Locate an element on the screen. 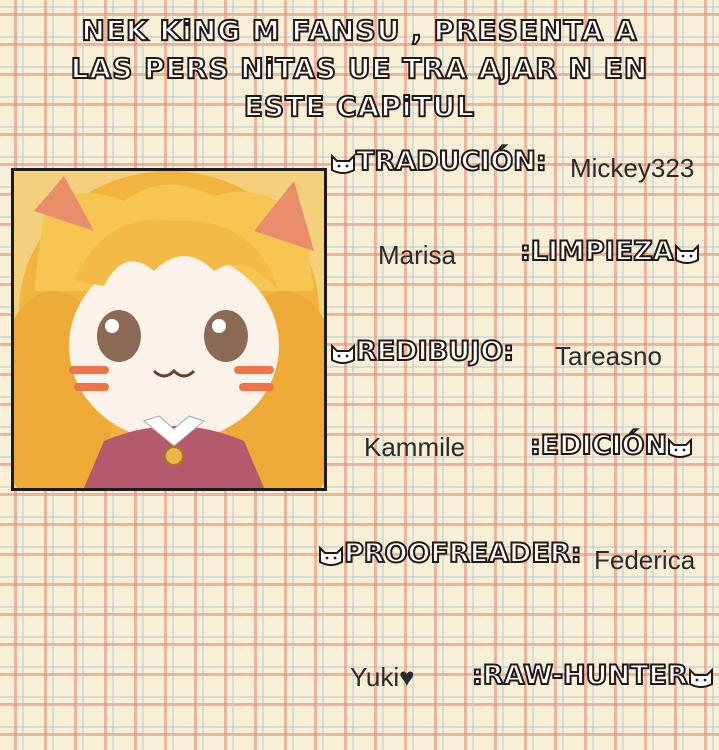 This screenshot has height=750, width=719. name-traduccion: Mickey323 is located at coordinates (632, 168).